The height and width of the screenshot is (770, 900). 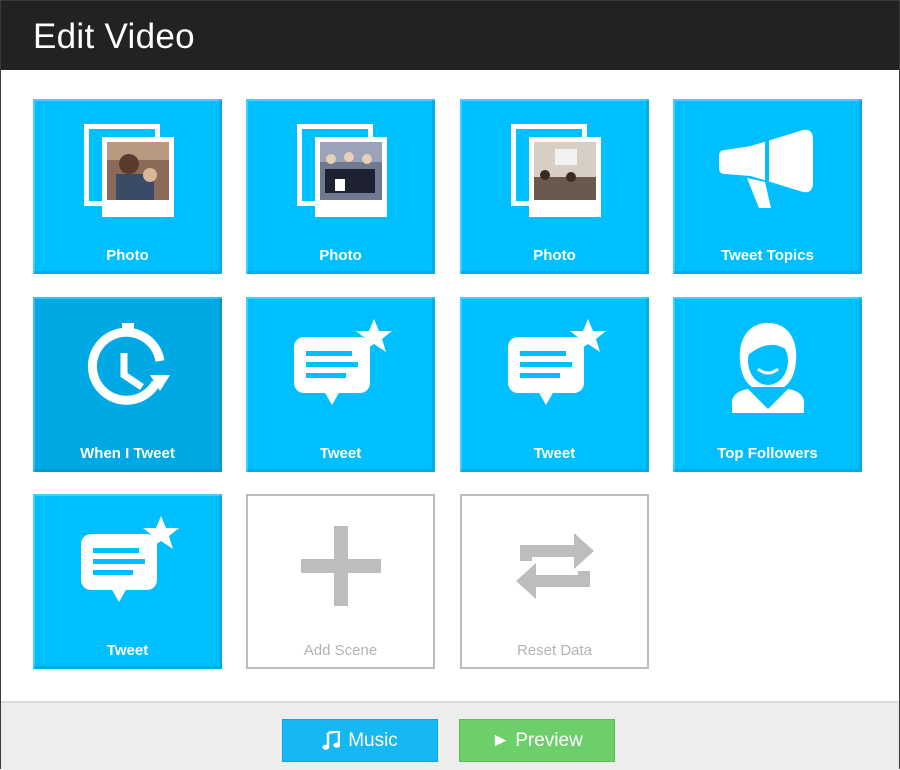 I want to click on page-title: Edit Video, so click(x=114, y=36).